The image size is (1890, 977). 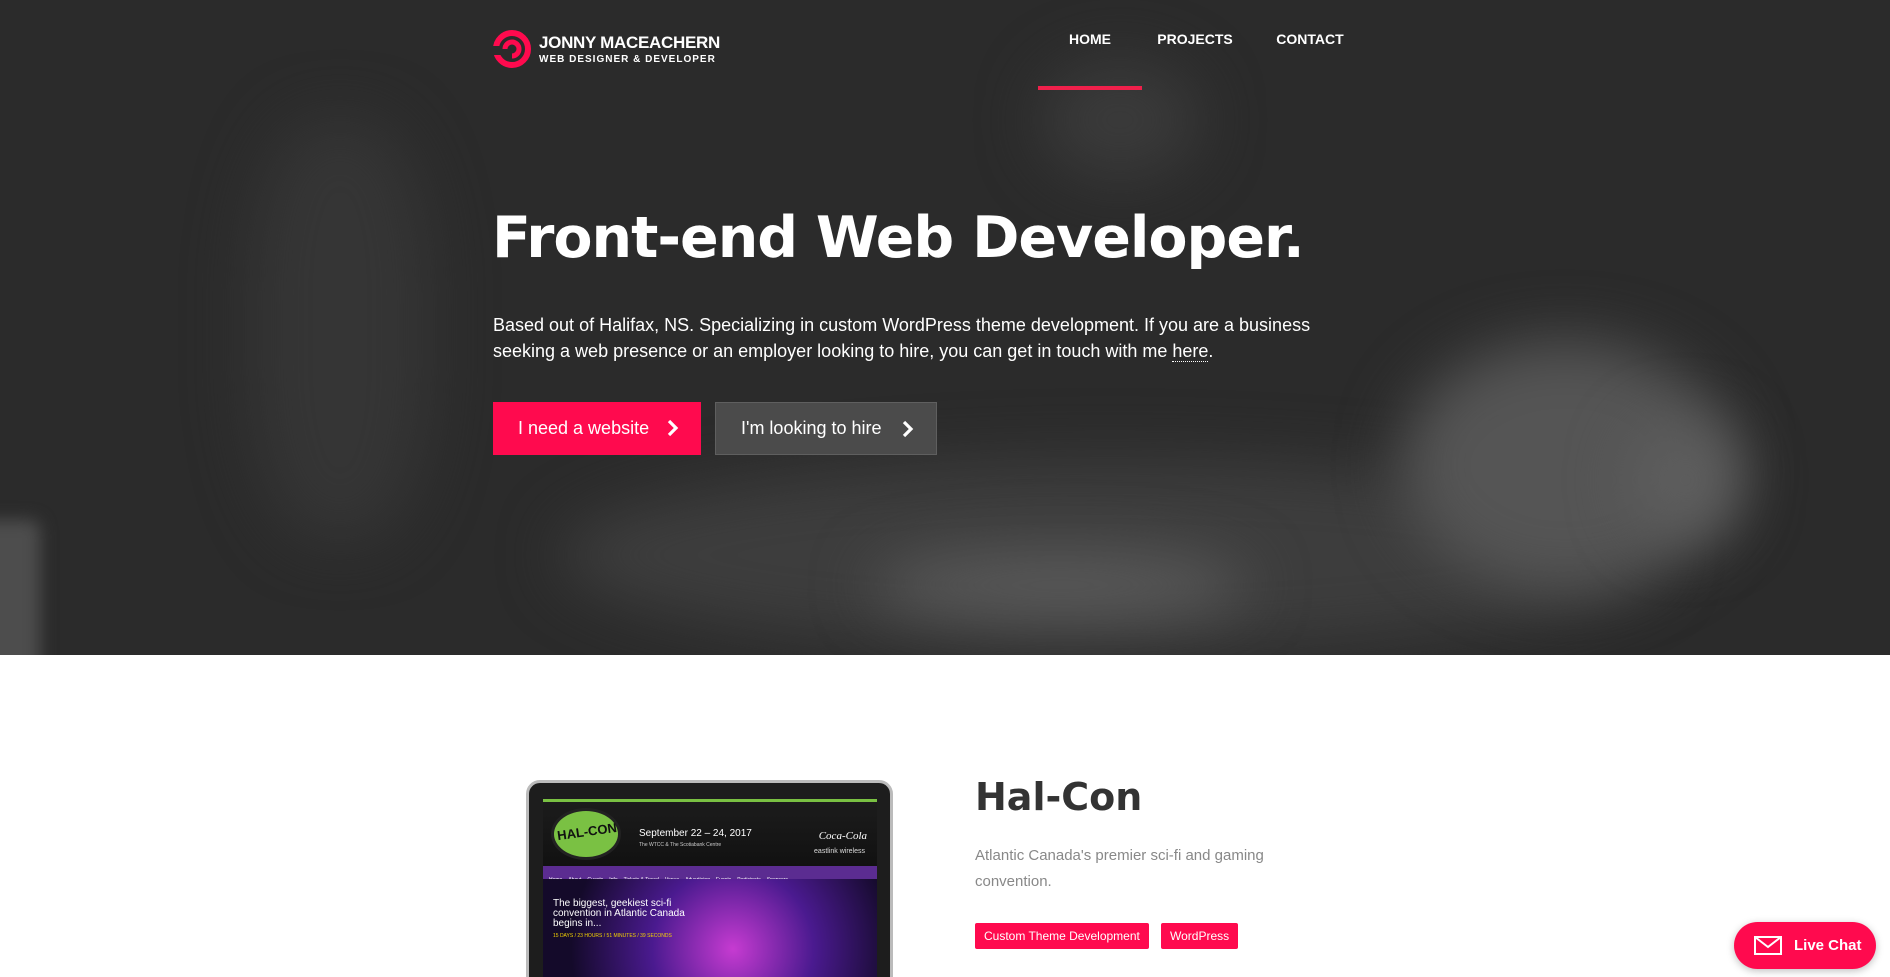 I want to click on nav-item-contact: CONTACT, so click(x=1310, y=45).